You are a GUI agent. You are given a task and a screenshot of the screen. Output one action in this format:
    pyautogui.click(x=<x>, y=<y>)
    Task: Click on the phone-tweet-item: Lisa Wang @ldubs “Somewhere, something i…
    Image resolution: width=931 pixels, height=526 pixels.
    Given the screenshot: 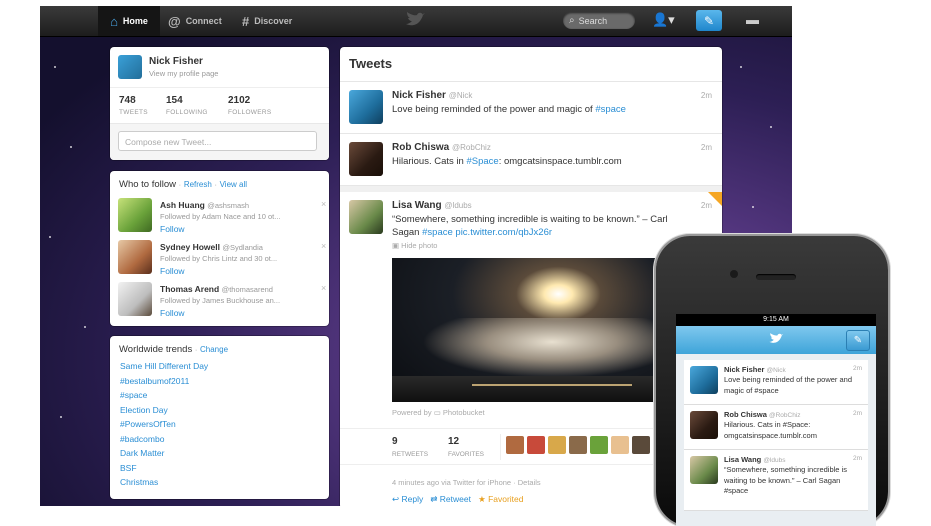 What is the action you would take?
    pyautogui.click(x=776, y=480)
    